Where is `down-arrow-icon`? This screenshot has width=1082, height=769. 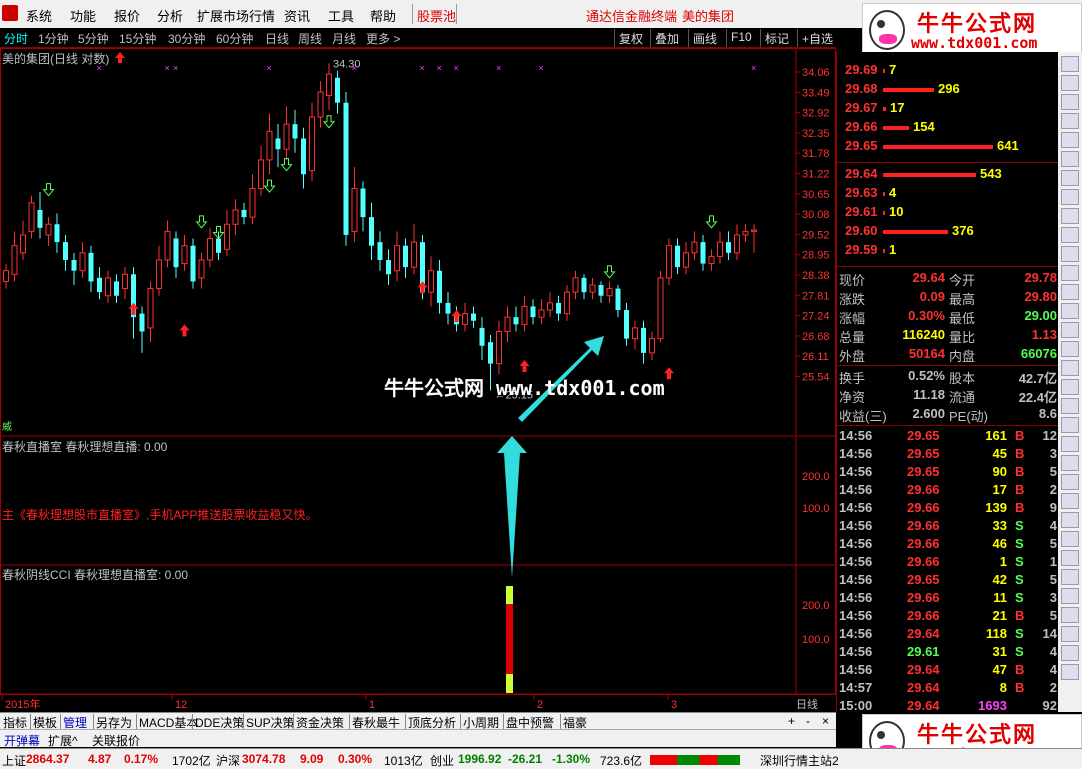 down-arrow-icon is located at coordinates (1070, 83).